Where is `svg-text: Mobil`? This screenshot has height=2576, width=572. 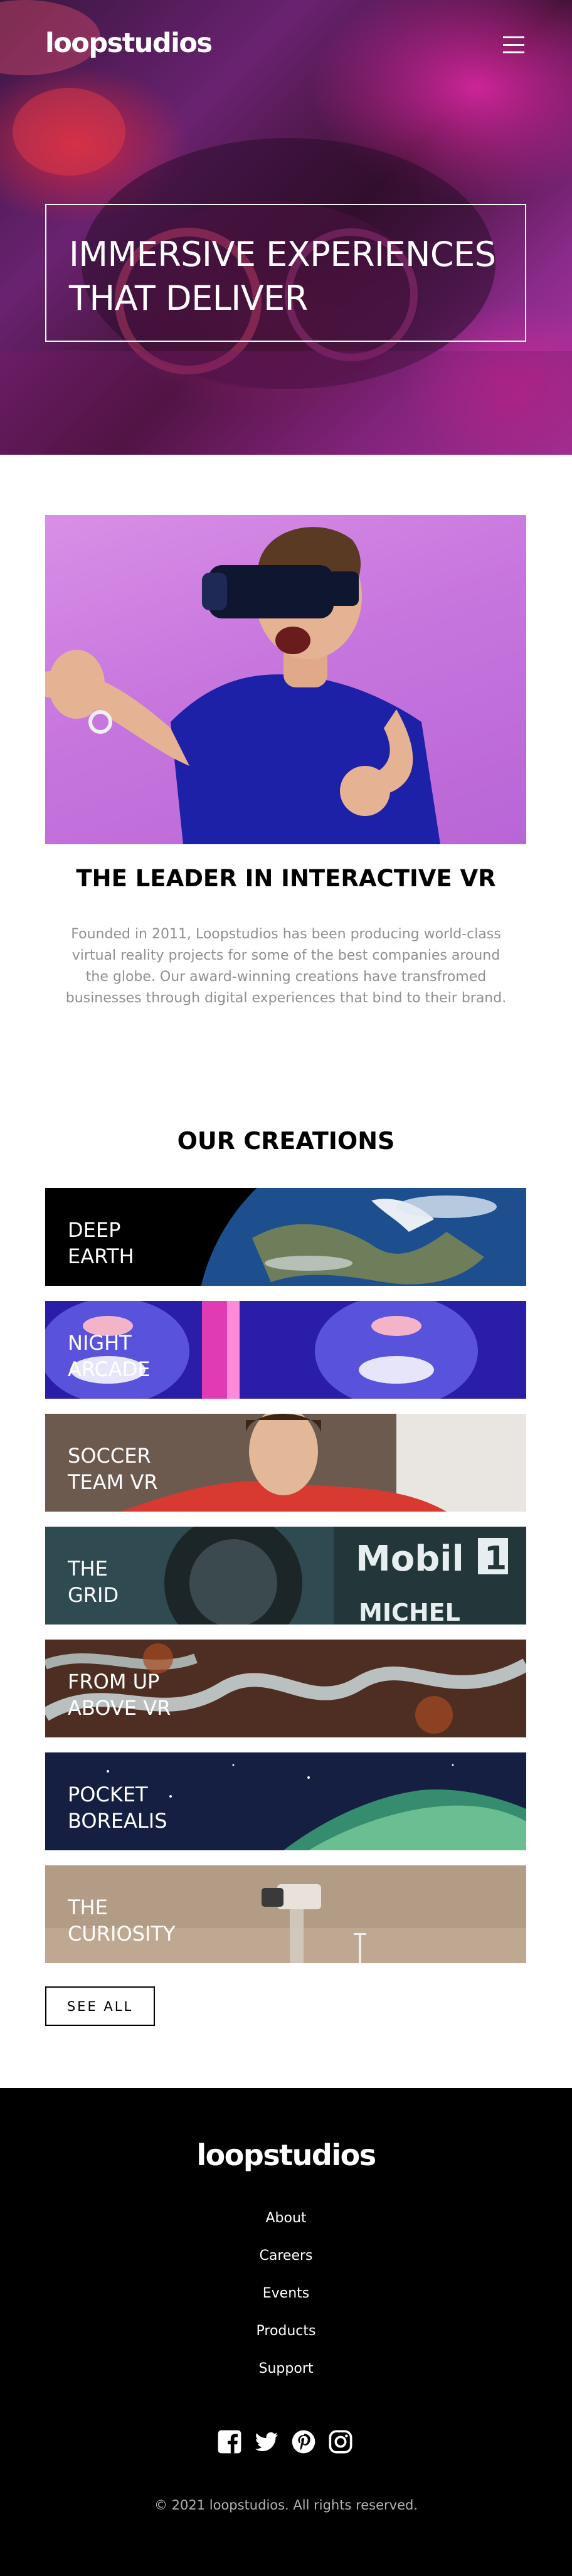 svg-text: Mobil is located at coordinates (410, 1559).